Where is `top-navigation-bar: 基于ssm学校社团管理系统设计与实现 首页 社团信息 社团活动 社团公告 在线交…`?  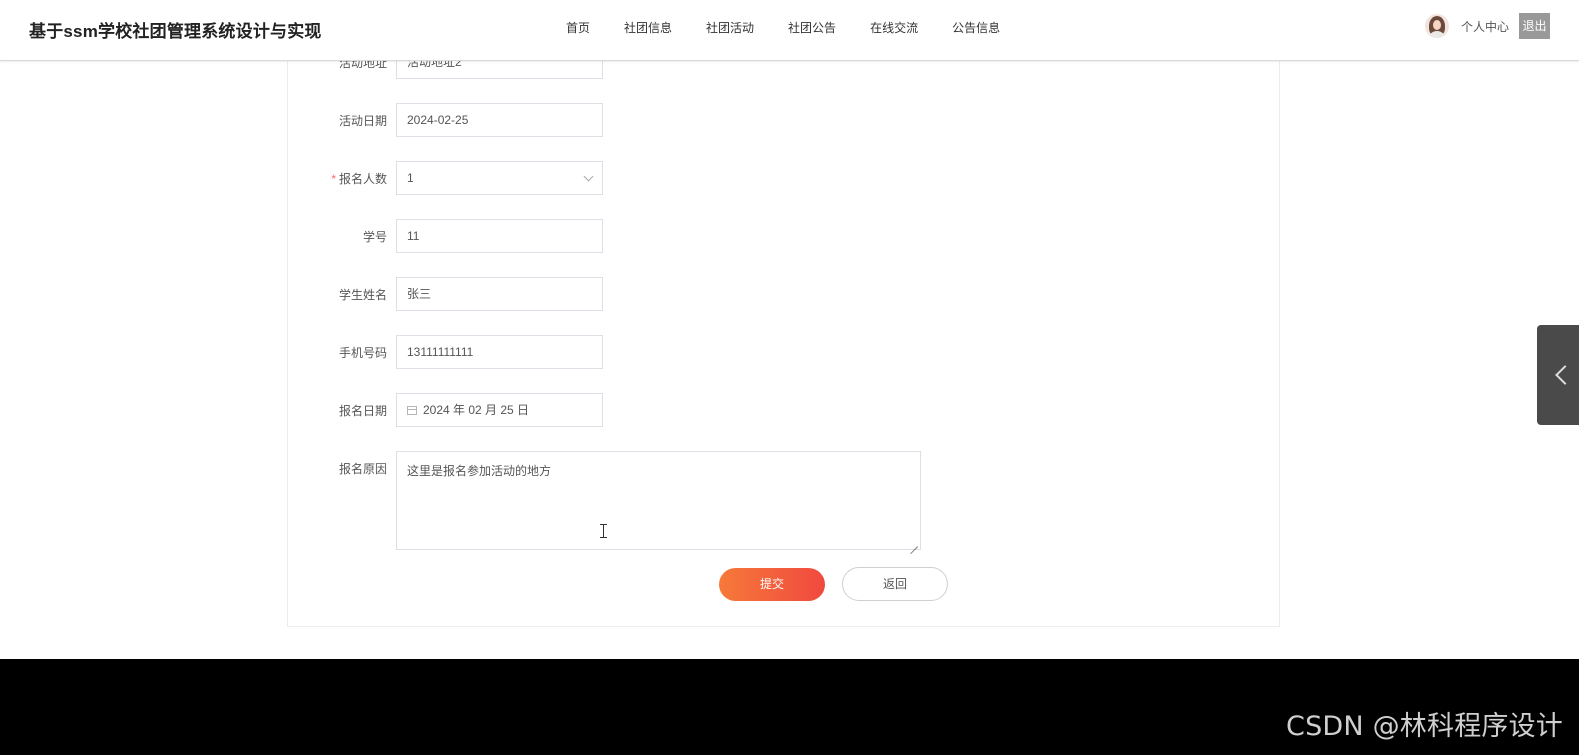
top-navigation-bar: 基于ssm学校社团管理系统设计与实现 首页 社团信息 社团活动 社团公告 在线交… is located at coordinates (789, 30).